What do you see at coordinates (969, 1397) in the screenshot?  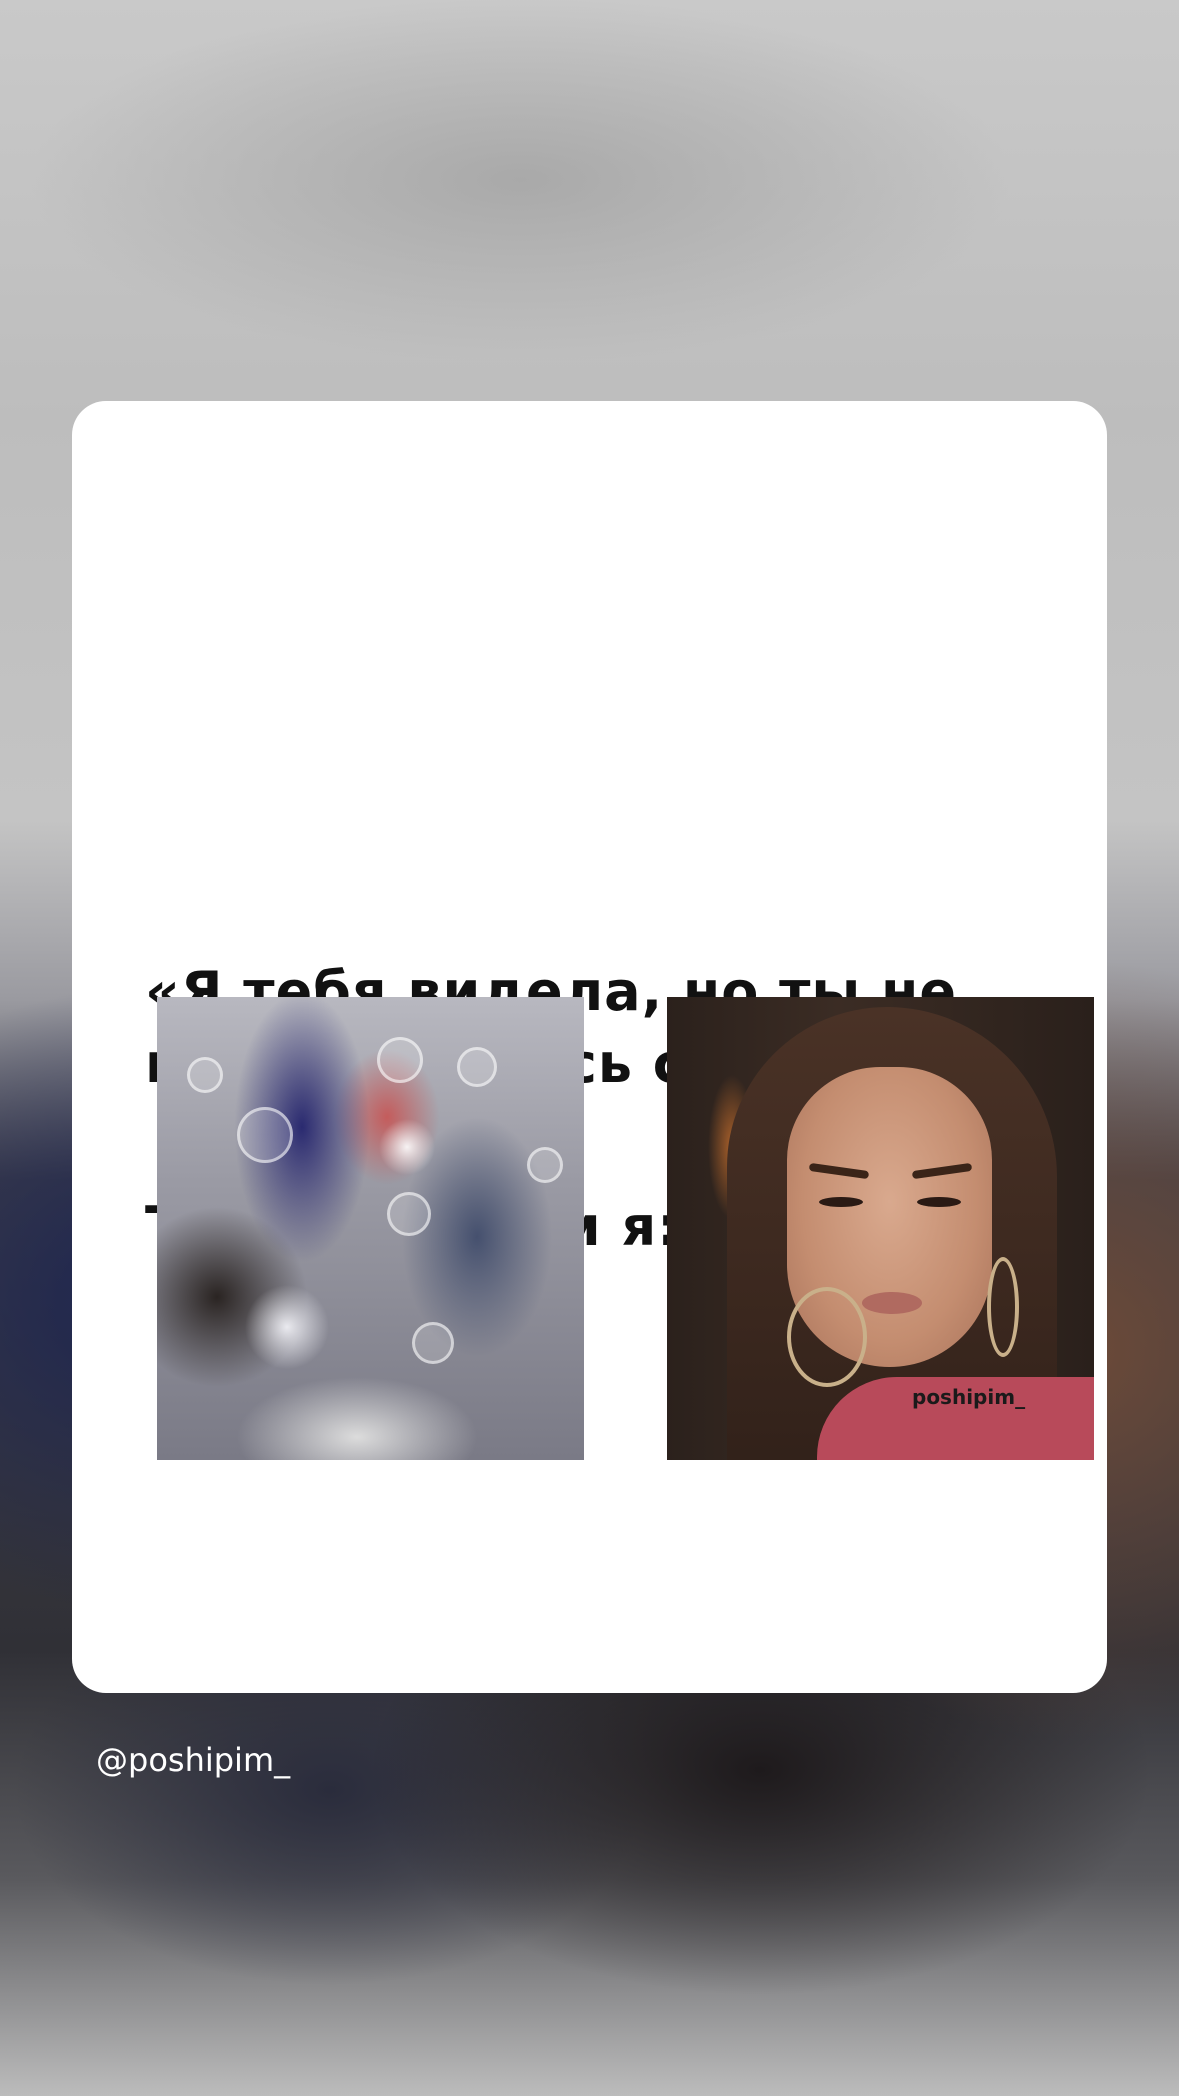 I see `image-watermark: poshipim_` at bounding box center [969, 1397].